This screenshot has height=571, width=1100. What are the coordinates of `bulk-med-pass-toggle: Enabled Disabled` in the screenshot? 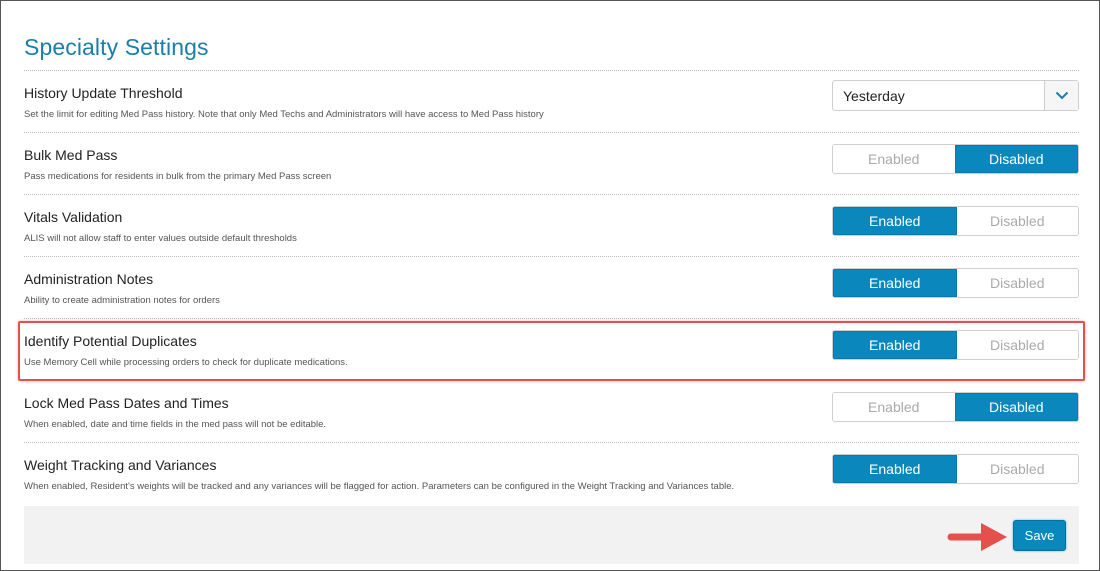 It's located at (955, 159).